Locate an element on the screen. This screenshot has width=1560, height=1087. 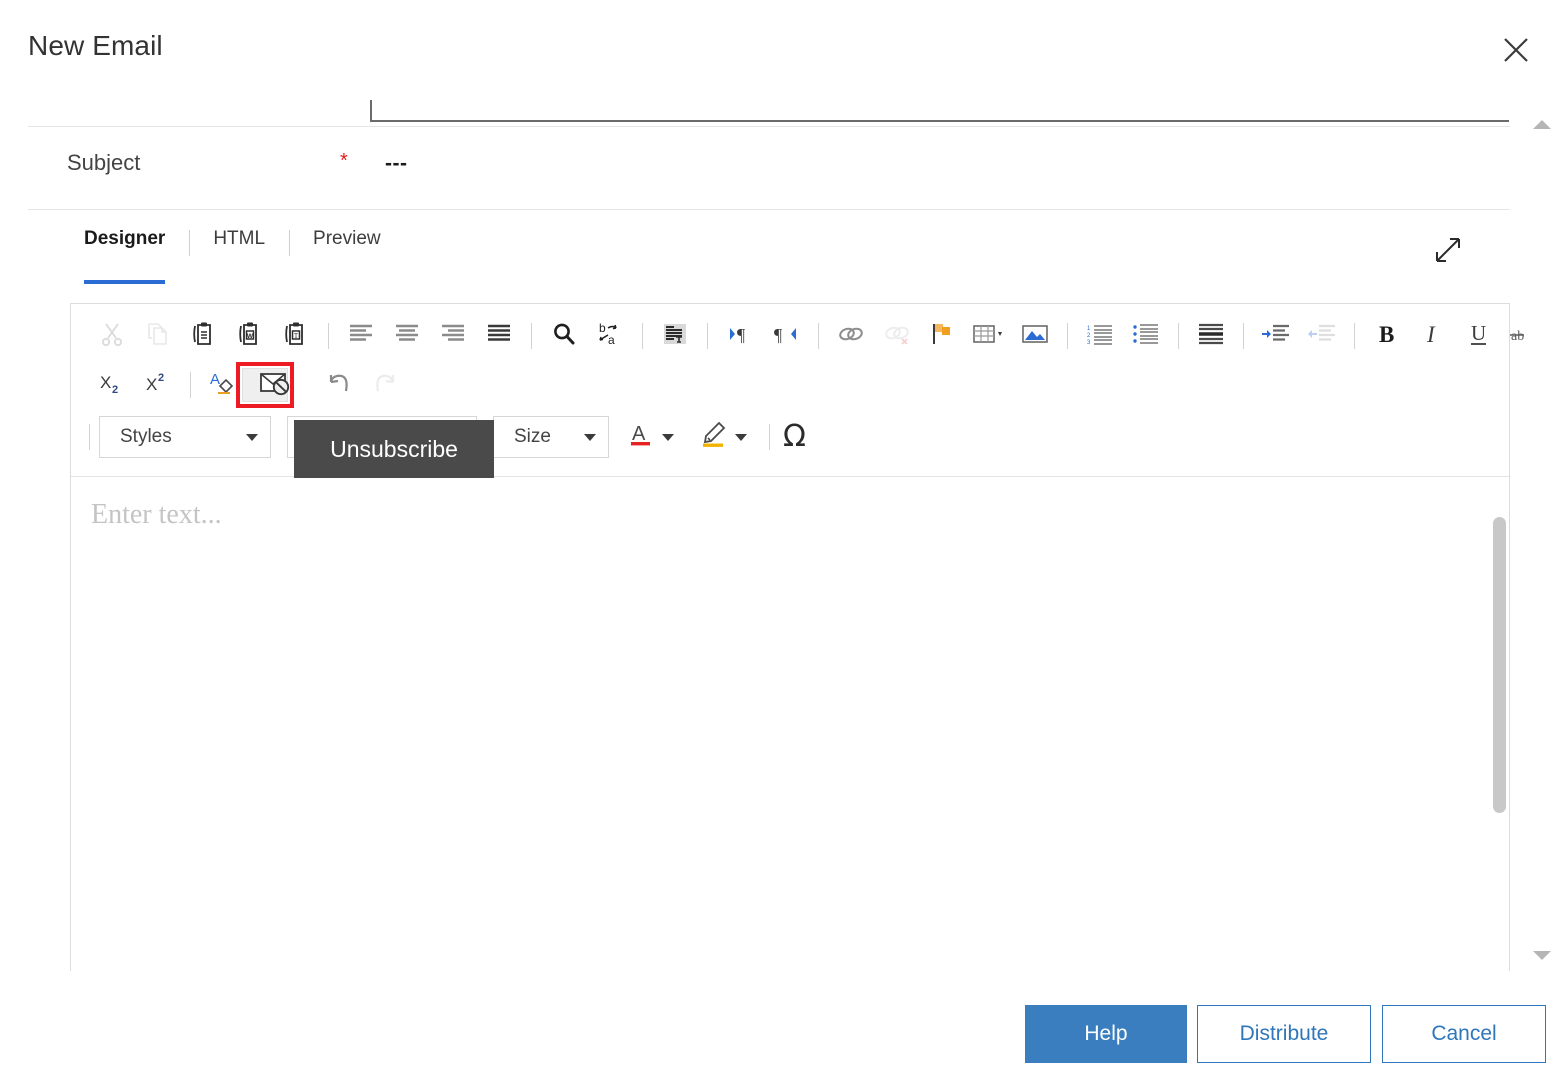
text-direction-ltr-icon: ¶ is located at coordinates (740, 336).